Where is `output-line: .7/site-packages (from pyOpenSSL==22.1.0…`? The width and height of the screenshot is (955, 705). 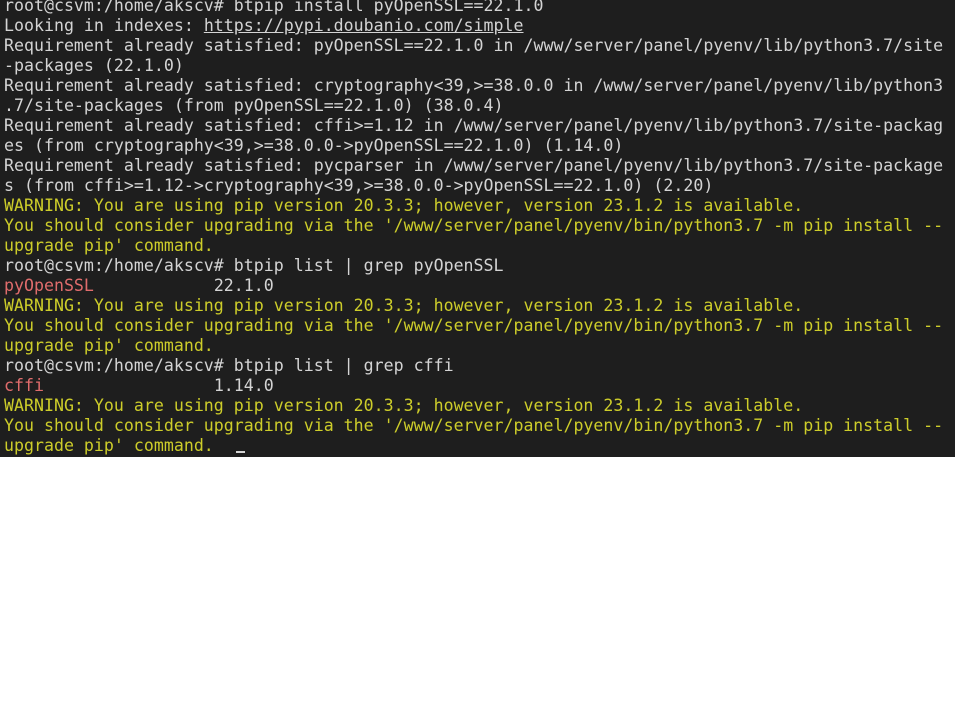 output-line: .7/site-packages (from pyOpenSSL==22.1.0… is located at coordinates (476, 106).